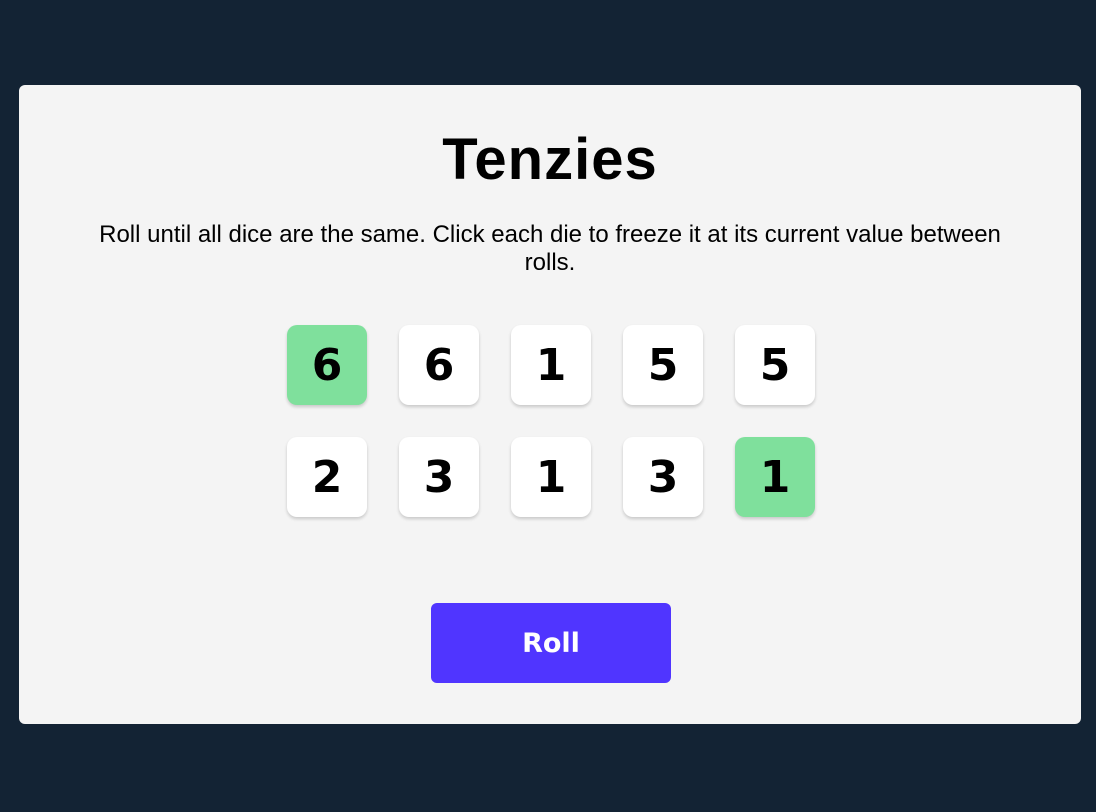 Image resolution: width=1096 pixels, height=812 pixels. What do you see at coordinates (551, 643) in the screenshot?
I see `roll-button: Roll` at bounding box center [551, 643].